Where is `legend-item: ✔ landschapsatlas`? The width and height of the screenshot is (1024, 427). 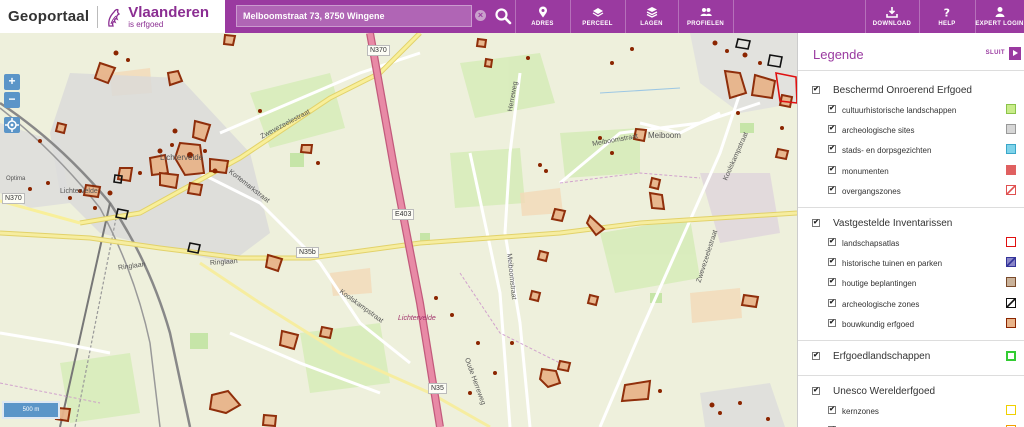
legend-item: ✔ landschapsatlas is located at coordinates (911, 244).